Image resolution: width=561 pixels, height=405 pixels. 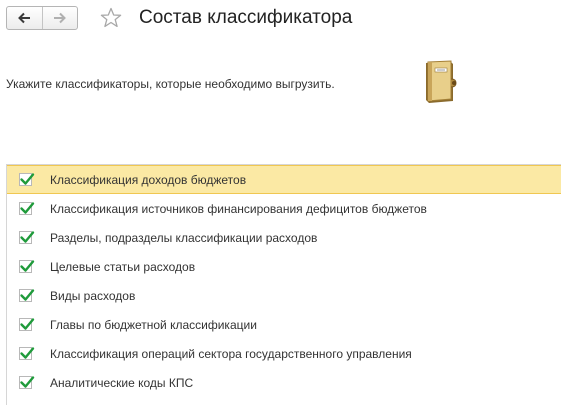 I want to click on list-item-label: Аналитические коды КПС, so click(x=122, y=382).